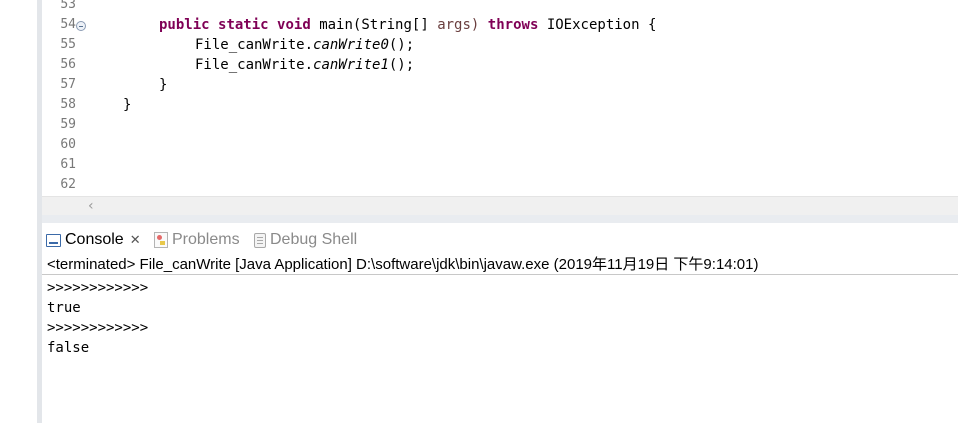 The height and width of the screenshot is (423, 958). I want to click on keyword: void, so click(294, 25).